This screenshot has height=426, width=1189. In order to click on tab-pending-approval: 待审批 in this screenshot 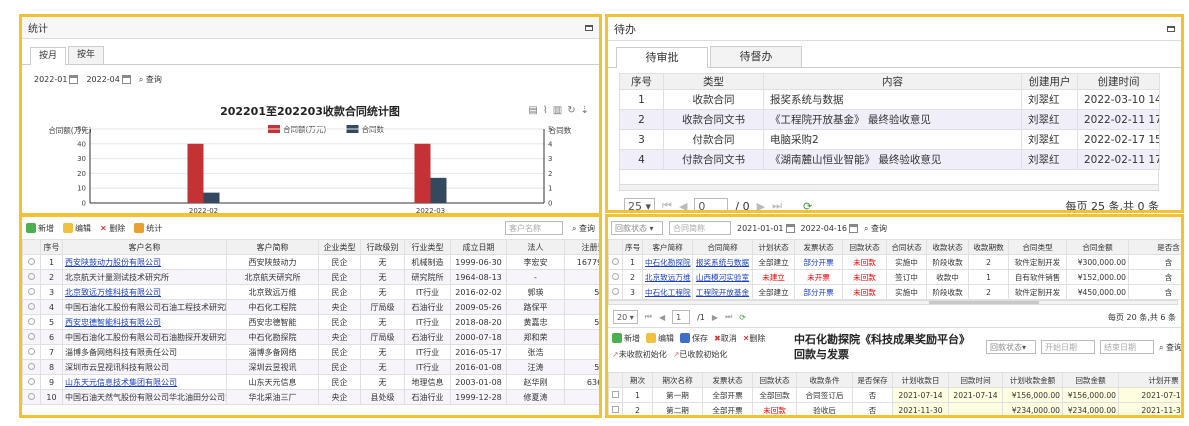, I will do `click(662, 57)`.